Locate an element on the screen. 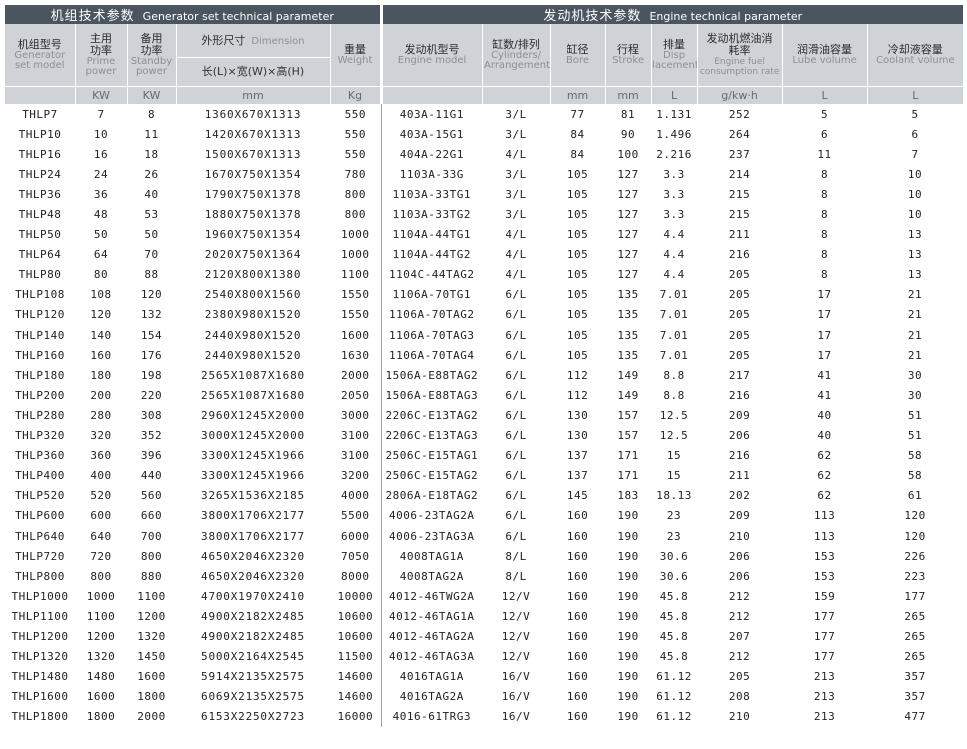 Image resolution: width=967 pixels, height=749 pixels. col-header-prime-zh: 主用功率 is located at coordinates (101, 44).